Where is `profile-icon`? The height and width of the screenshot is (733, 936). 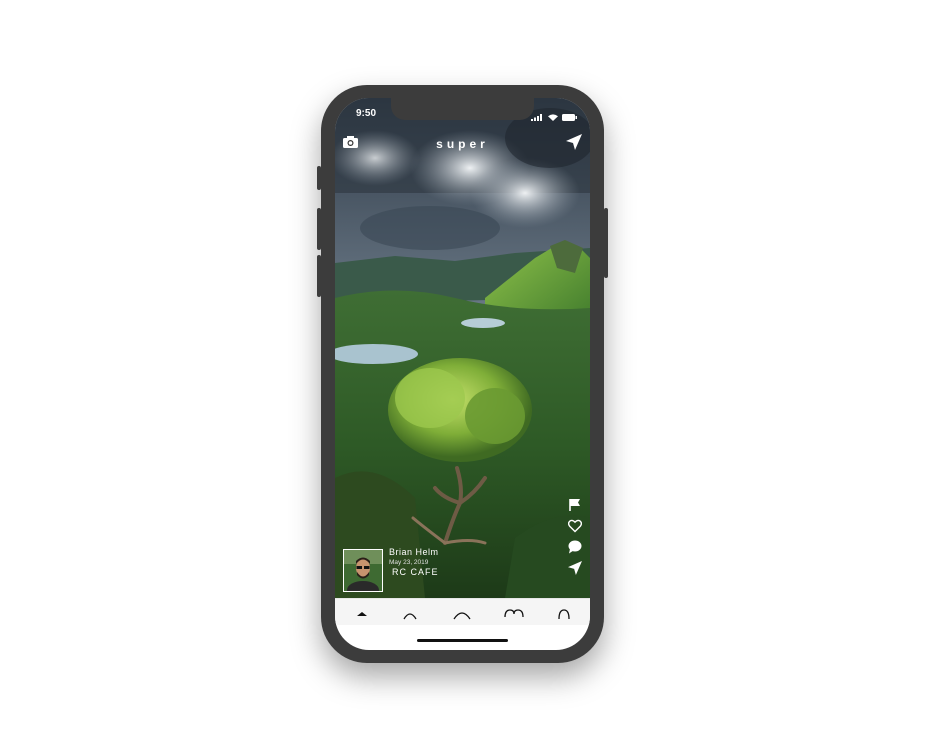
profile-icon is located at coordinates (564, 616).